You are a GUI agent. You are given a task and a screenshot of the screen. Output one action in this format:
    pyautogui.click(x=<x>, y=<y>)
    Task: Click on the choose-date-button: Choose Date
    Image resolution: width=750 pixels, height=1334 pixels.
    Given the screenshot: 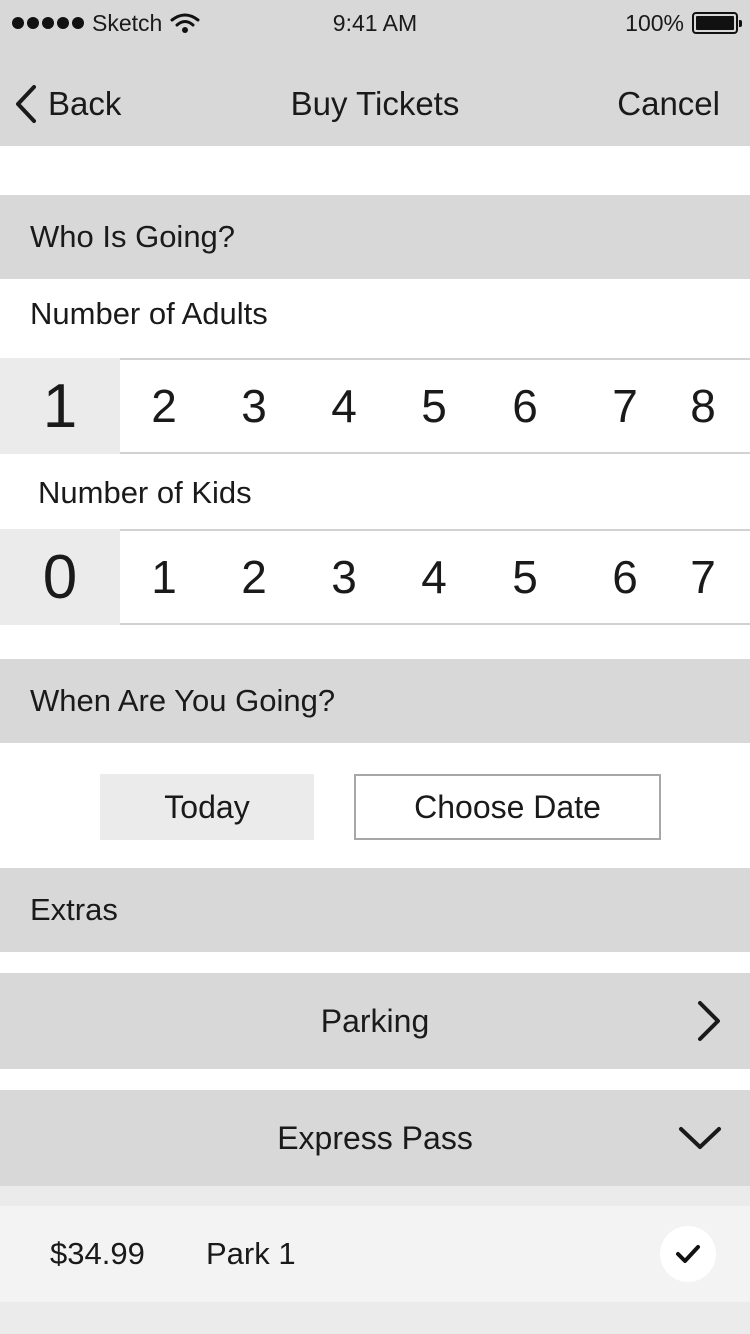 What is the action you would take?
    pyautogui.click(x=507, y=807)
    